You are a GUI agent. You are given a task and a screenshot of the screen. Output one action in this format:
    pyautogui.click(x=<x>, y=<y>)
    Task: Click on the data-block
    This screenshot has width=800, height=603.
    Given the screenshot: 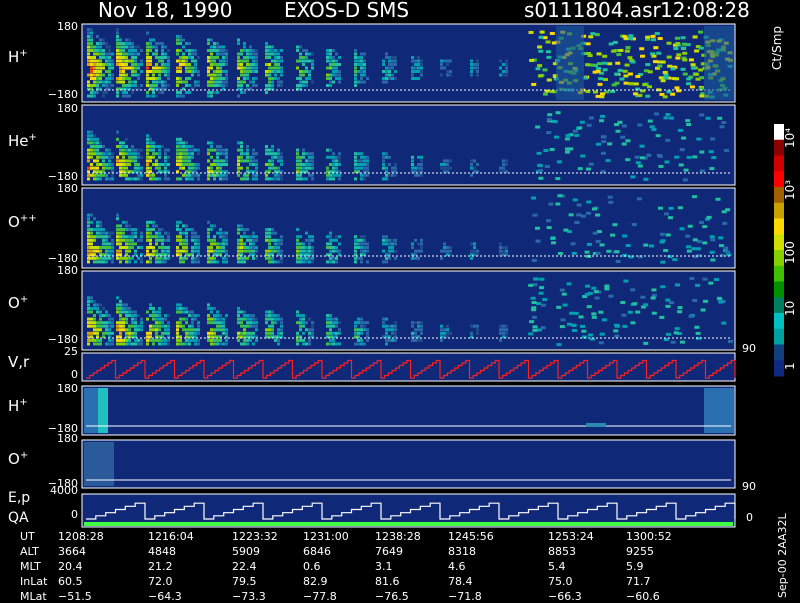 What is the action you would take?
    pyautogui.click(x=99, y=464)
    